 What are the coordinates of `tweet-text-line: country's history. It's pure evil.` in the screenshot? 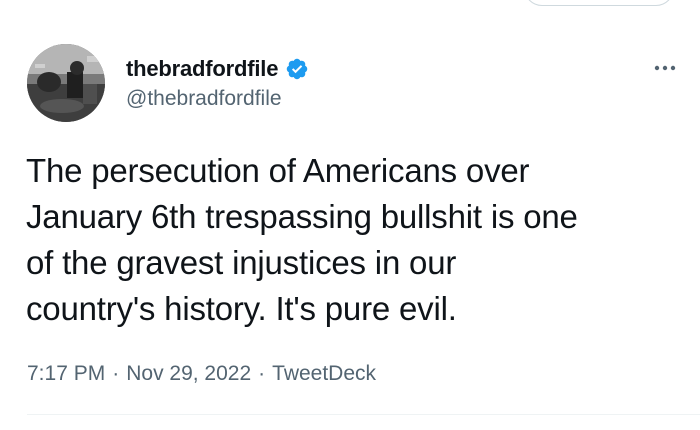 It's located at (241, 308).